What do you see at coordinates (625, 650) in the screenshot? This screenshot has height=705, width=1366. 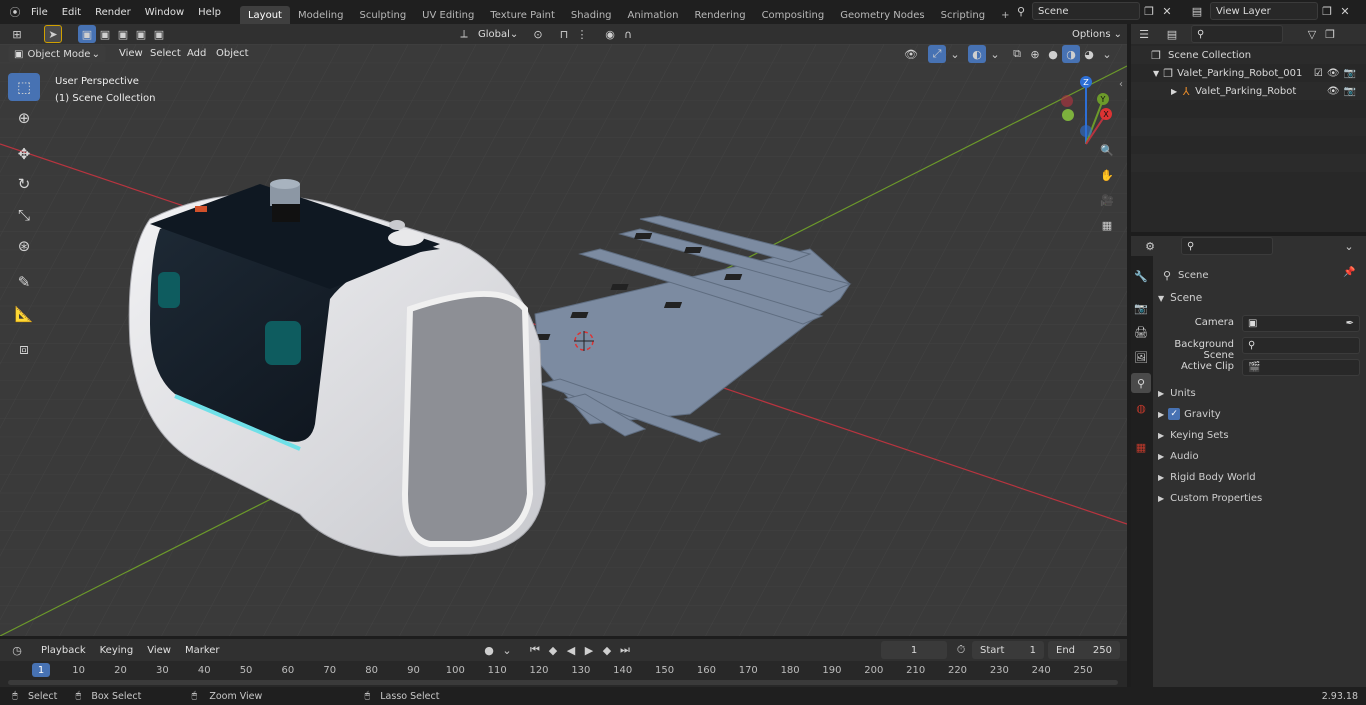 I see `jump-end-icon: ⏭` at bounding box center [625, 650].